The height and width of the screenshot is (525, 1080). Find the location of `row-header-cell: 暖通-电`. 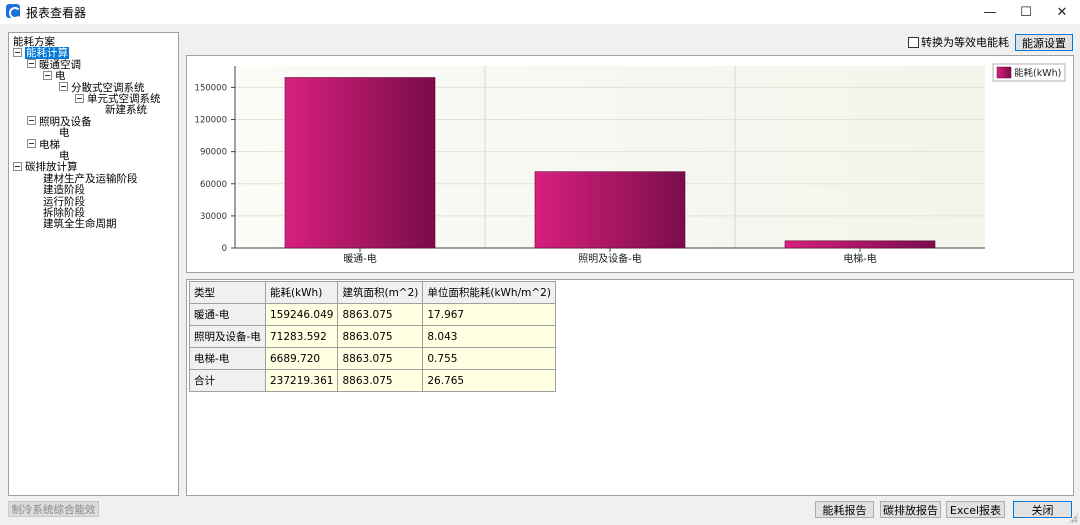

row-header-cell: 暖通-电 is located at coordinates (227, 314).